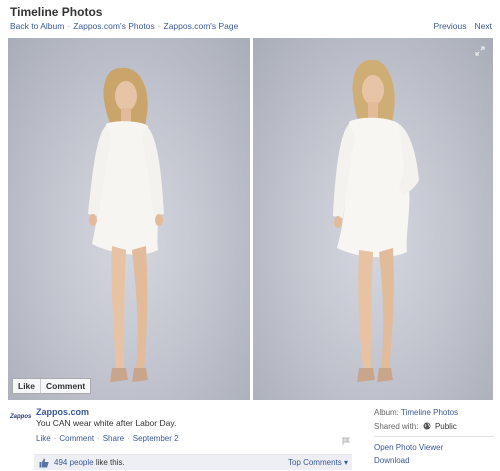 The height and width of the screenshot is (471, 500). I want to click on album-link: Timeline Photos, so click(429, 412).